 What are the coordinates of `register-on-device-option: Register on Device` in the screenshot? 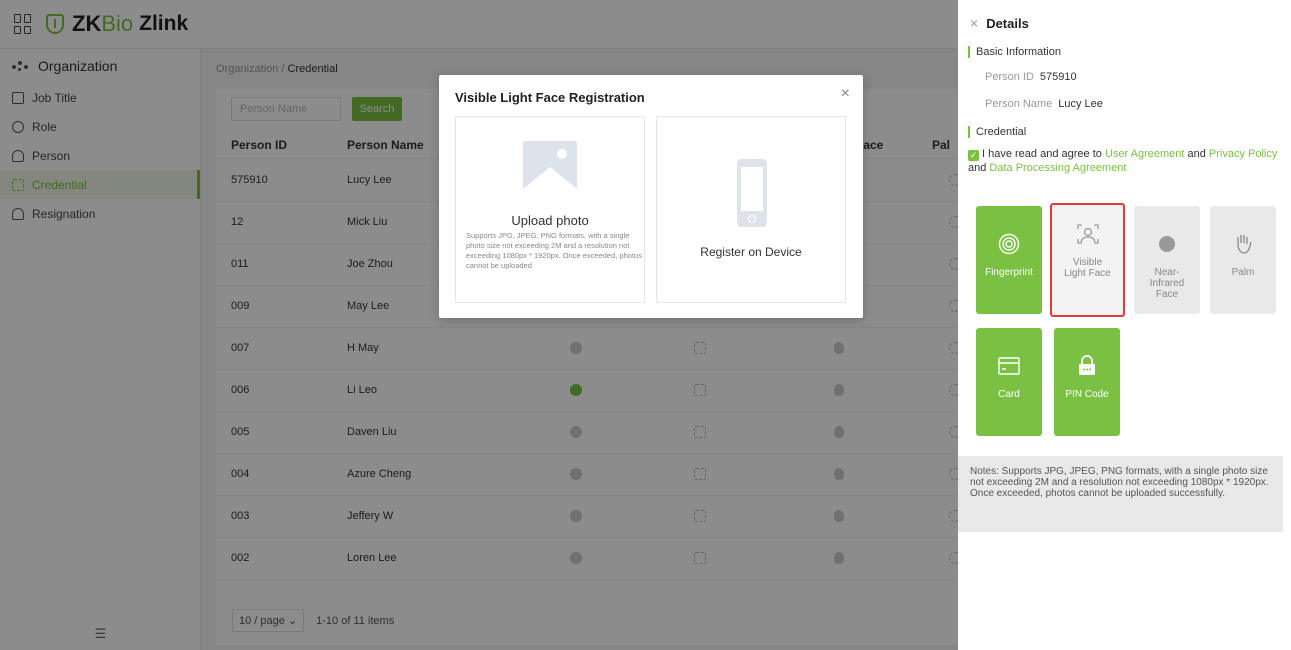 It's located at (751, 209).